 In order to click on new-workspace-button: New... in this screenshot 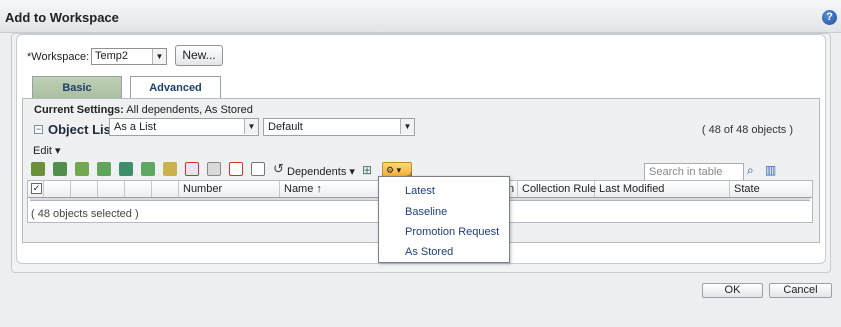, I will do `click(199, 55)`.